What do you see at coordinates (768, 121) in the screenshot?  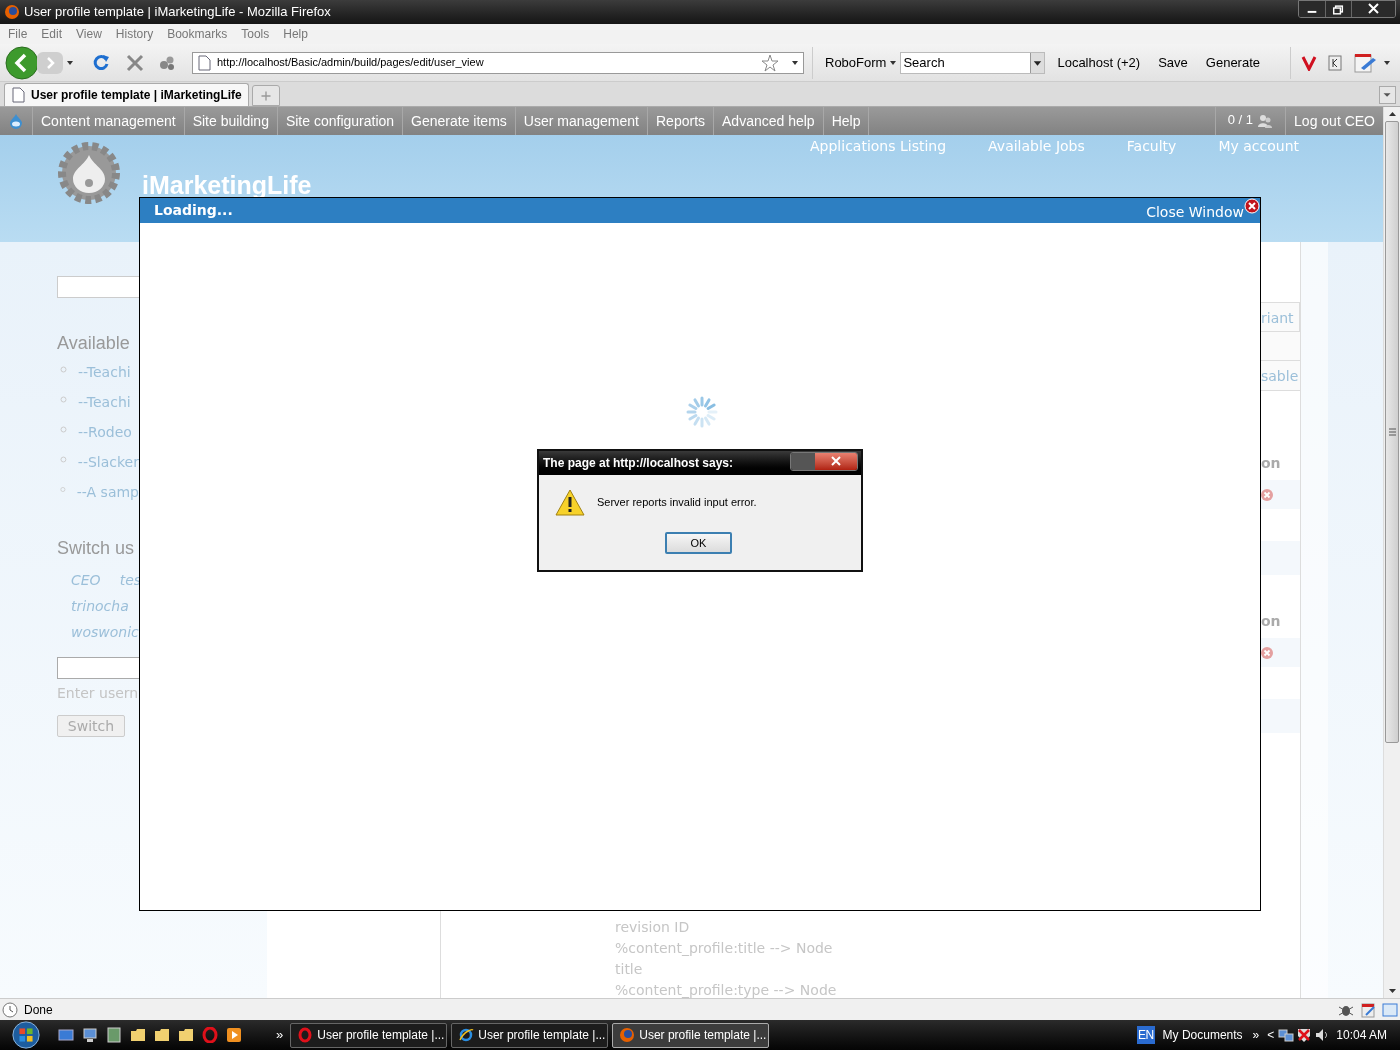 I see `admin-menu-item: Advanced help` at bounding box center [768, 121].